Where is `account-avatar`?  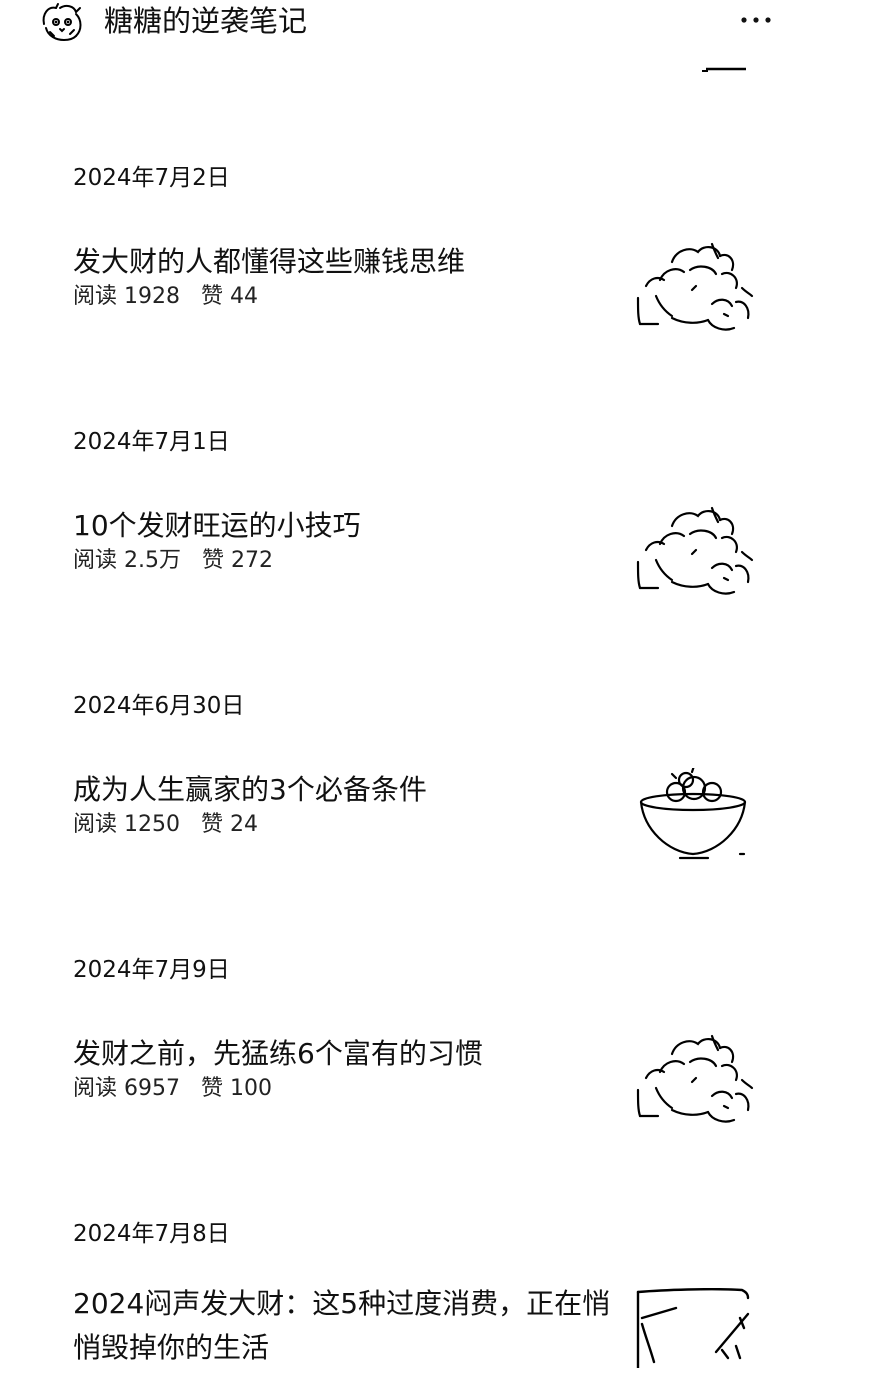 account-avatar is located at coordinates (62, 22).